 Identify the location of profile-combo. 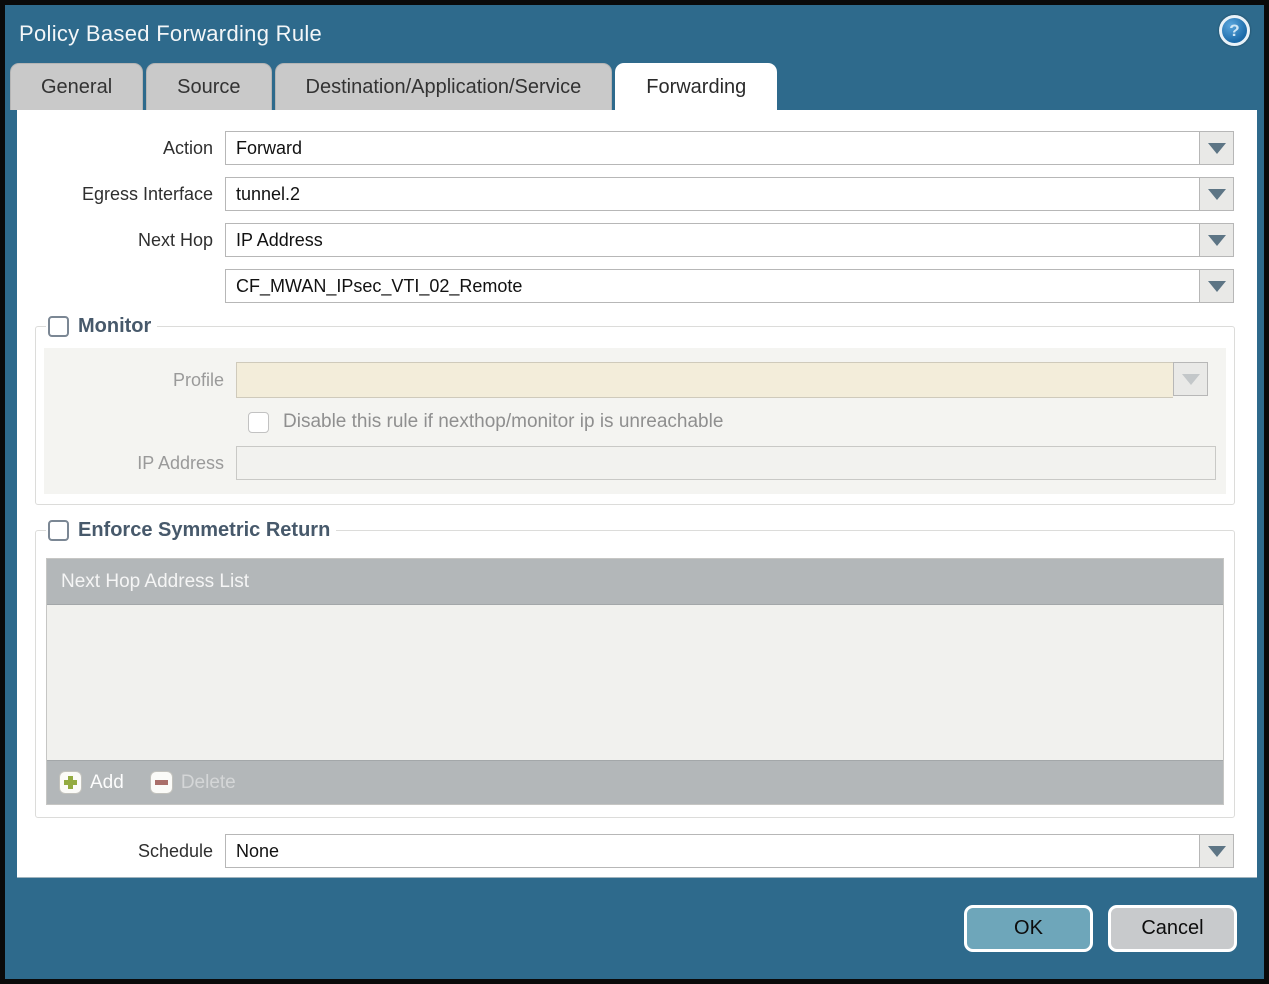
(722, 380).